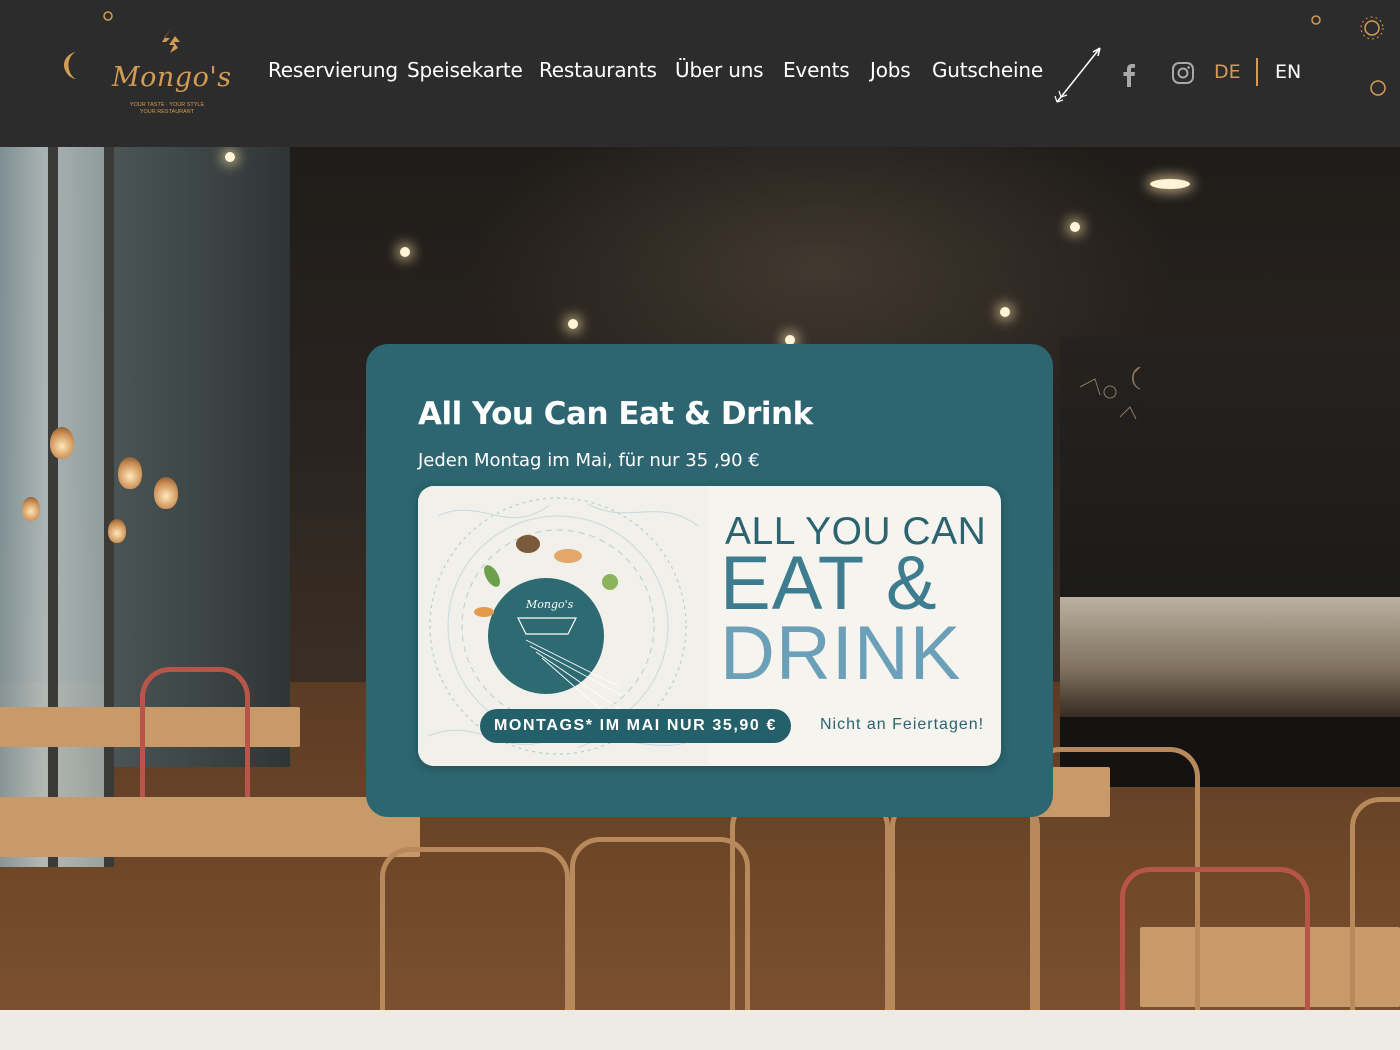 The width and height of the screenshot is (1400, 1050). What do you see at coordinates (902, 724) in the screenshot?
I see `banner-note: Nicht an Feiertagen!` at bounding box center [902, 724].